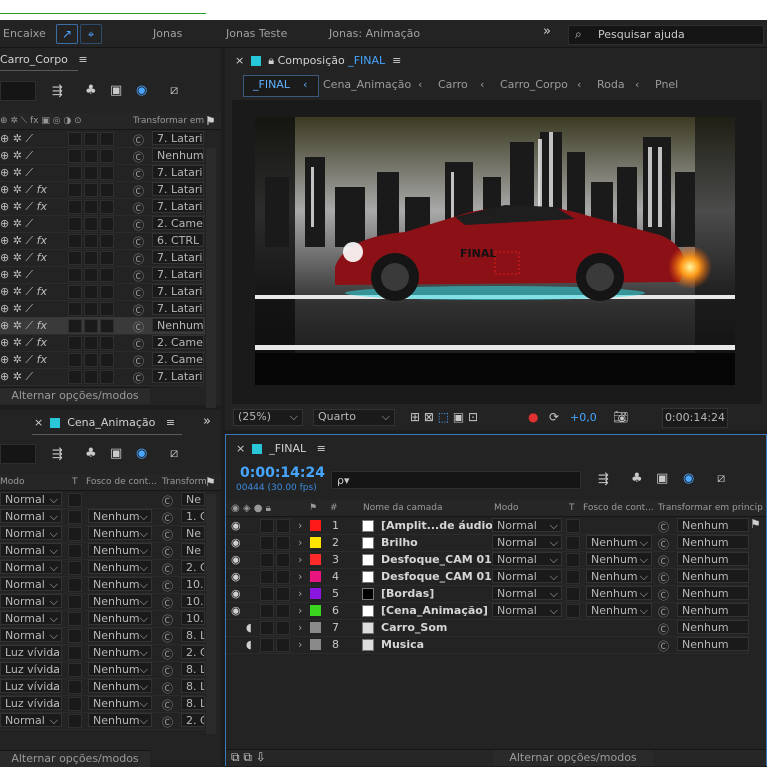  What do you see at coordinates (534, 84) in the screenshot?
I see `breadcrumb-carro-corpo: Carro_Corpo` at bounding box center [534, 84].